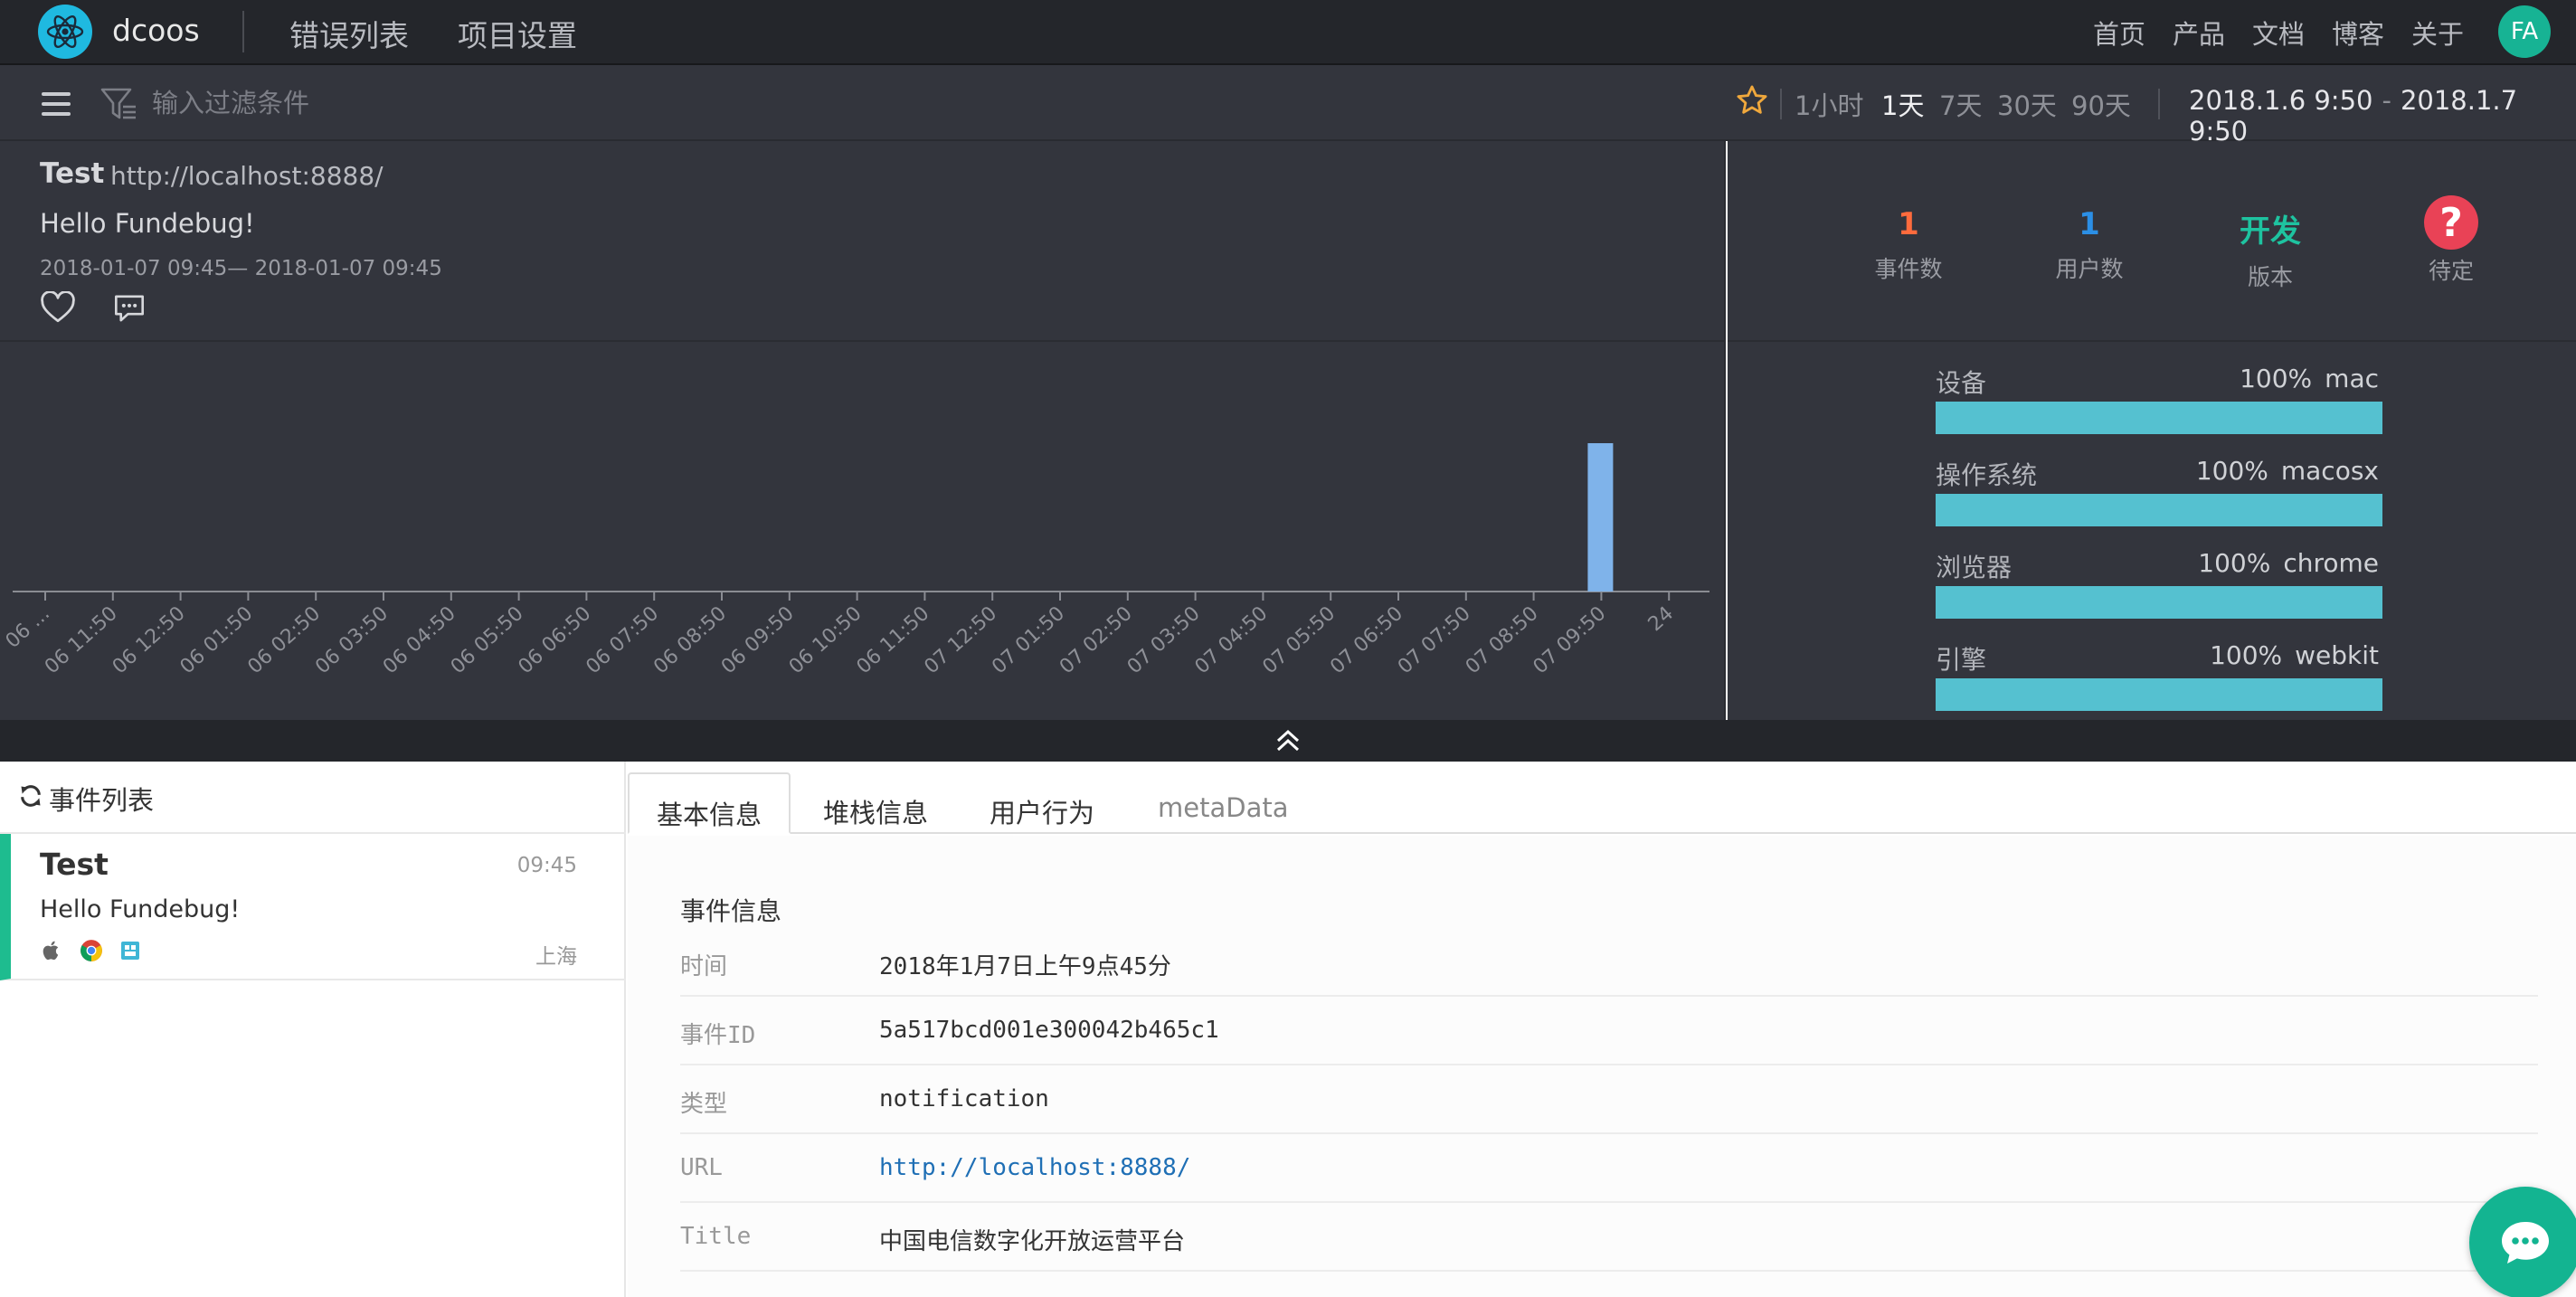  Describe the element at coordinates (2451, 271) in the screenshot. I see `stat-label: 待定` at that location.